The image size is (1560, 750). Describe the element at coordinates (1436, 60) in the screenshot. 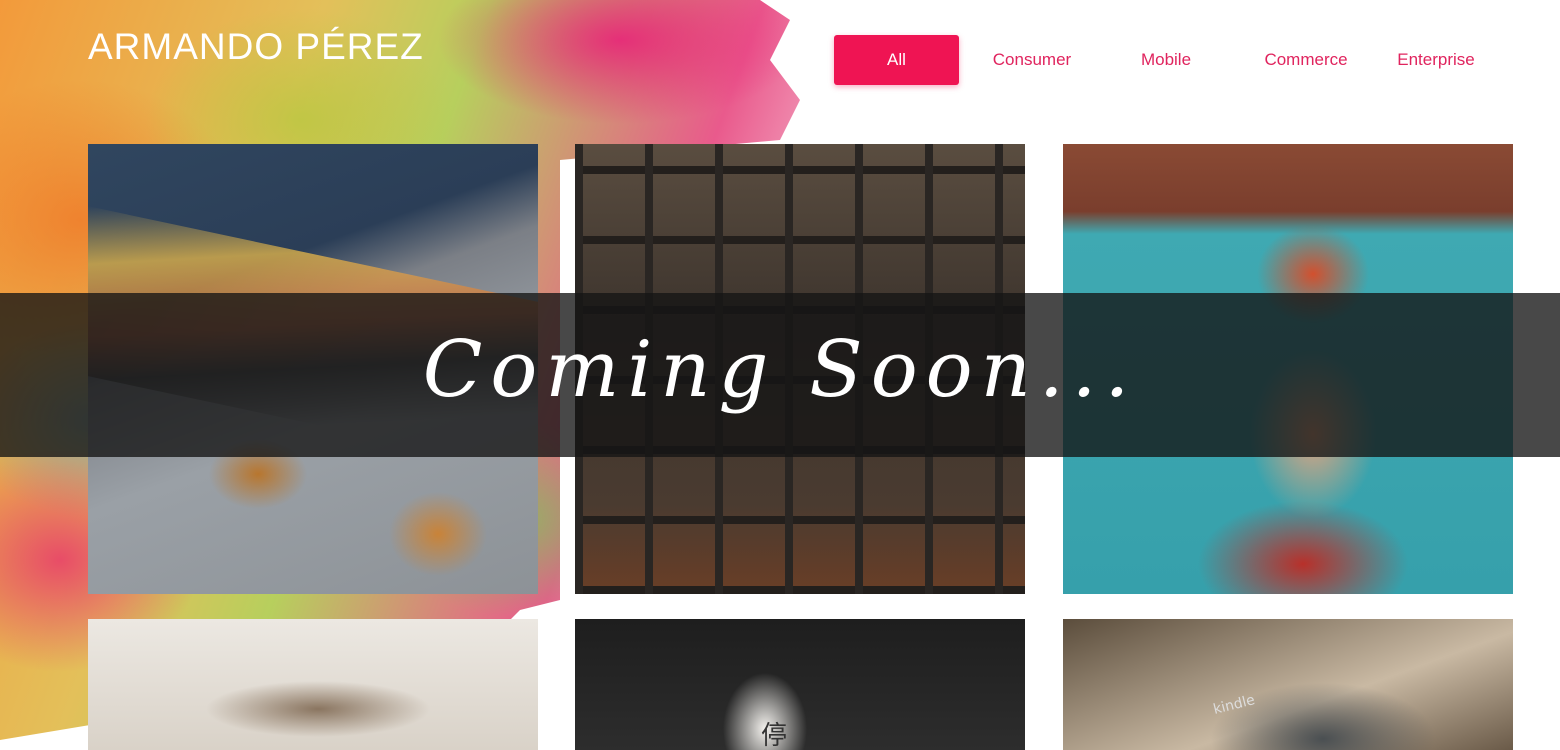

I see `filter-enterprise-button: Enterprise` at that location.